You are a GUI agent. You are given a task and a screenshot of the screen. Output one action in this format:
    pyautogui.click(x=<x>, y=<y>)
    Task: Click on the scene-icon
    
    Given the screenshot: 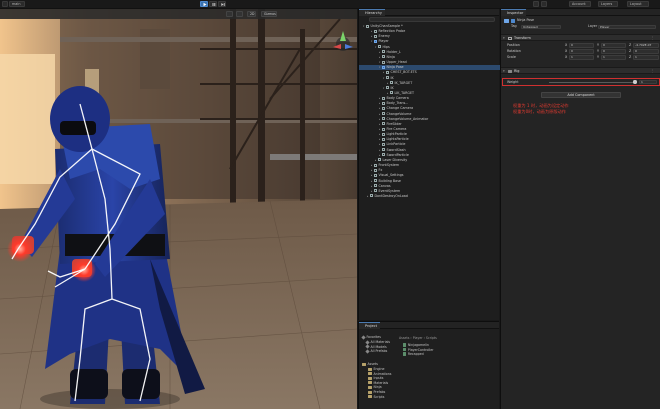 What is the action you would take?
    pyautogui.click(x=371, y=196)
    